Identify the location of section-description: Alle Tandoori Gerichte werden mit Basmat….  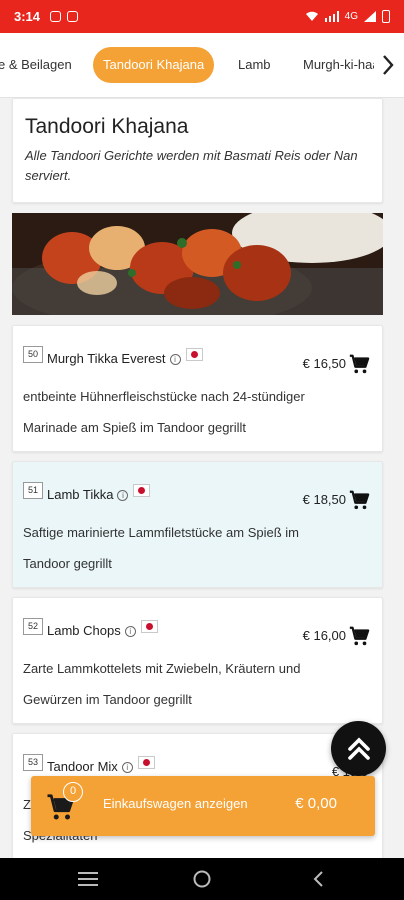
(191, 165).